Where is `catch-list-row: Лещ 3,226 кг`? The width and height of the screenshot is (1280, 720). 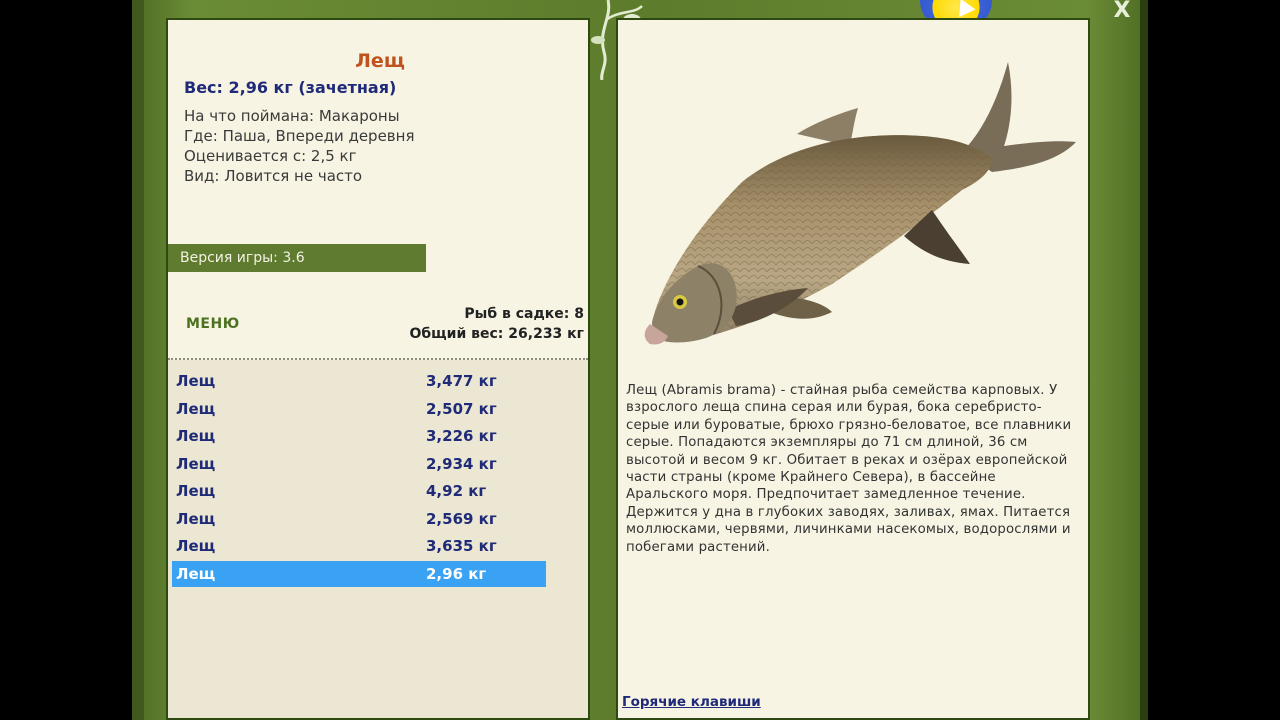
catch-list-row: Лещ 3,226 кг is located at coordinates (359, 436).